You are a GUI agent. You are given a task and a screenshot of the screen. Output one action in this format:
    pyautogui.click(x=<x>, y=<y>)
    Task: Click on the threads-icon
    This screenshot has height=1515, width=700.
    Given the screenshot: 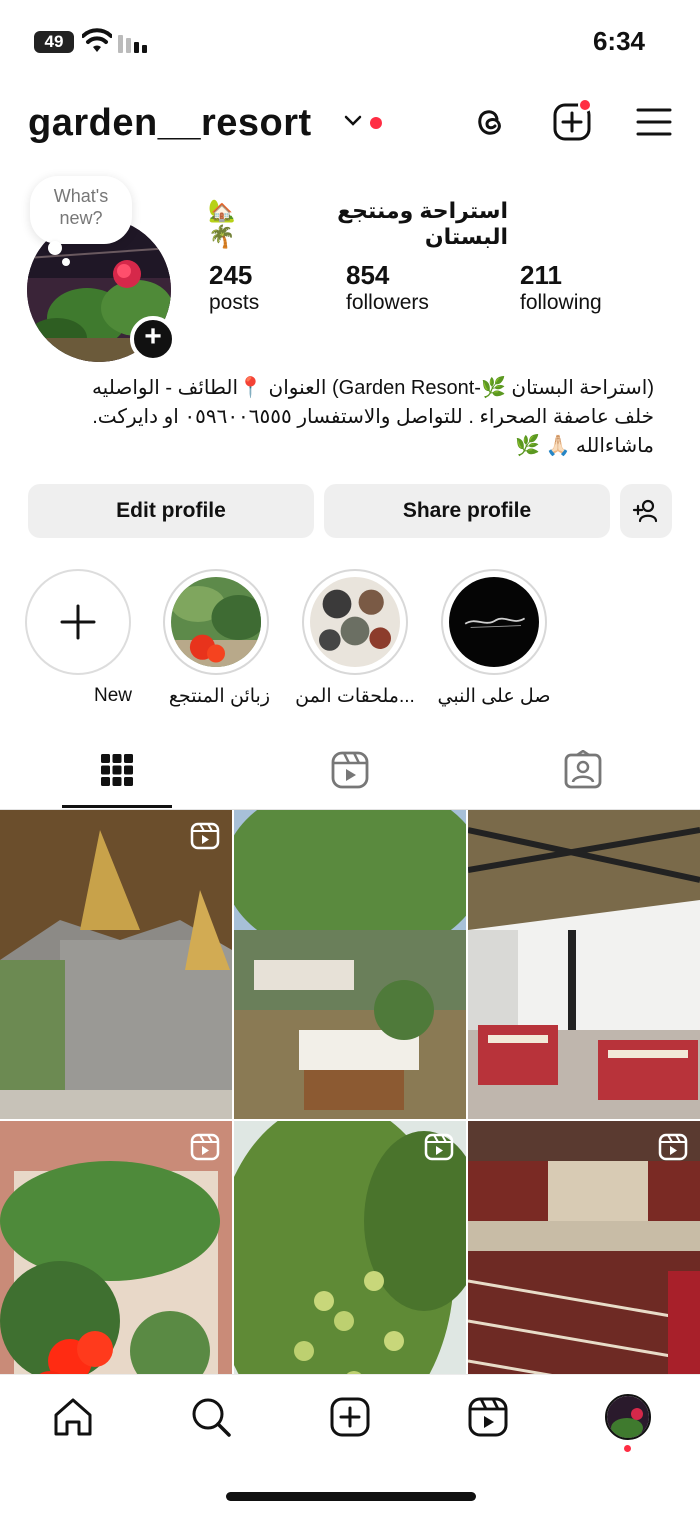 What is the action you would take?
    pyautogui.click(x=490, y=122)
    